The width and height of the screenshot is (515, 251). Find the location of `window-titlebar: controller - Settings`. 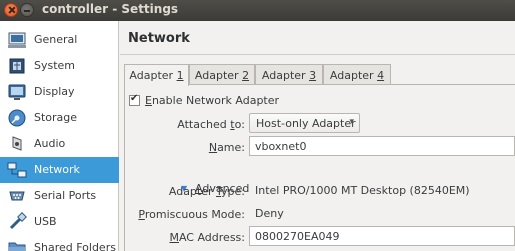

window-titlebar: controller - Settings is located at coordinates (257, 10).